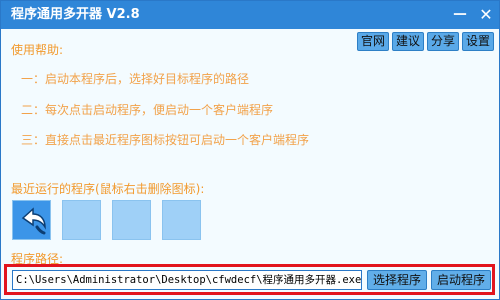  Describe the element at coordinates (37, 50) in the screenshot. I see `help-heading: 使用帮助:` at that location.